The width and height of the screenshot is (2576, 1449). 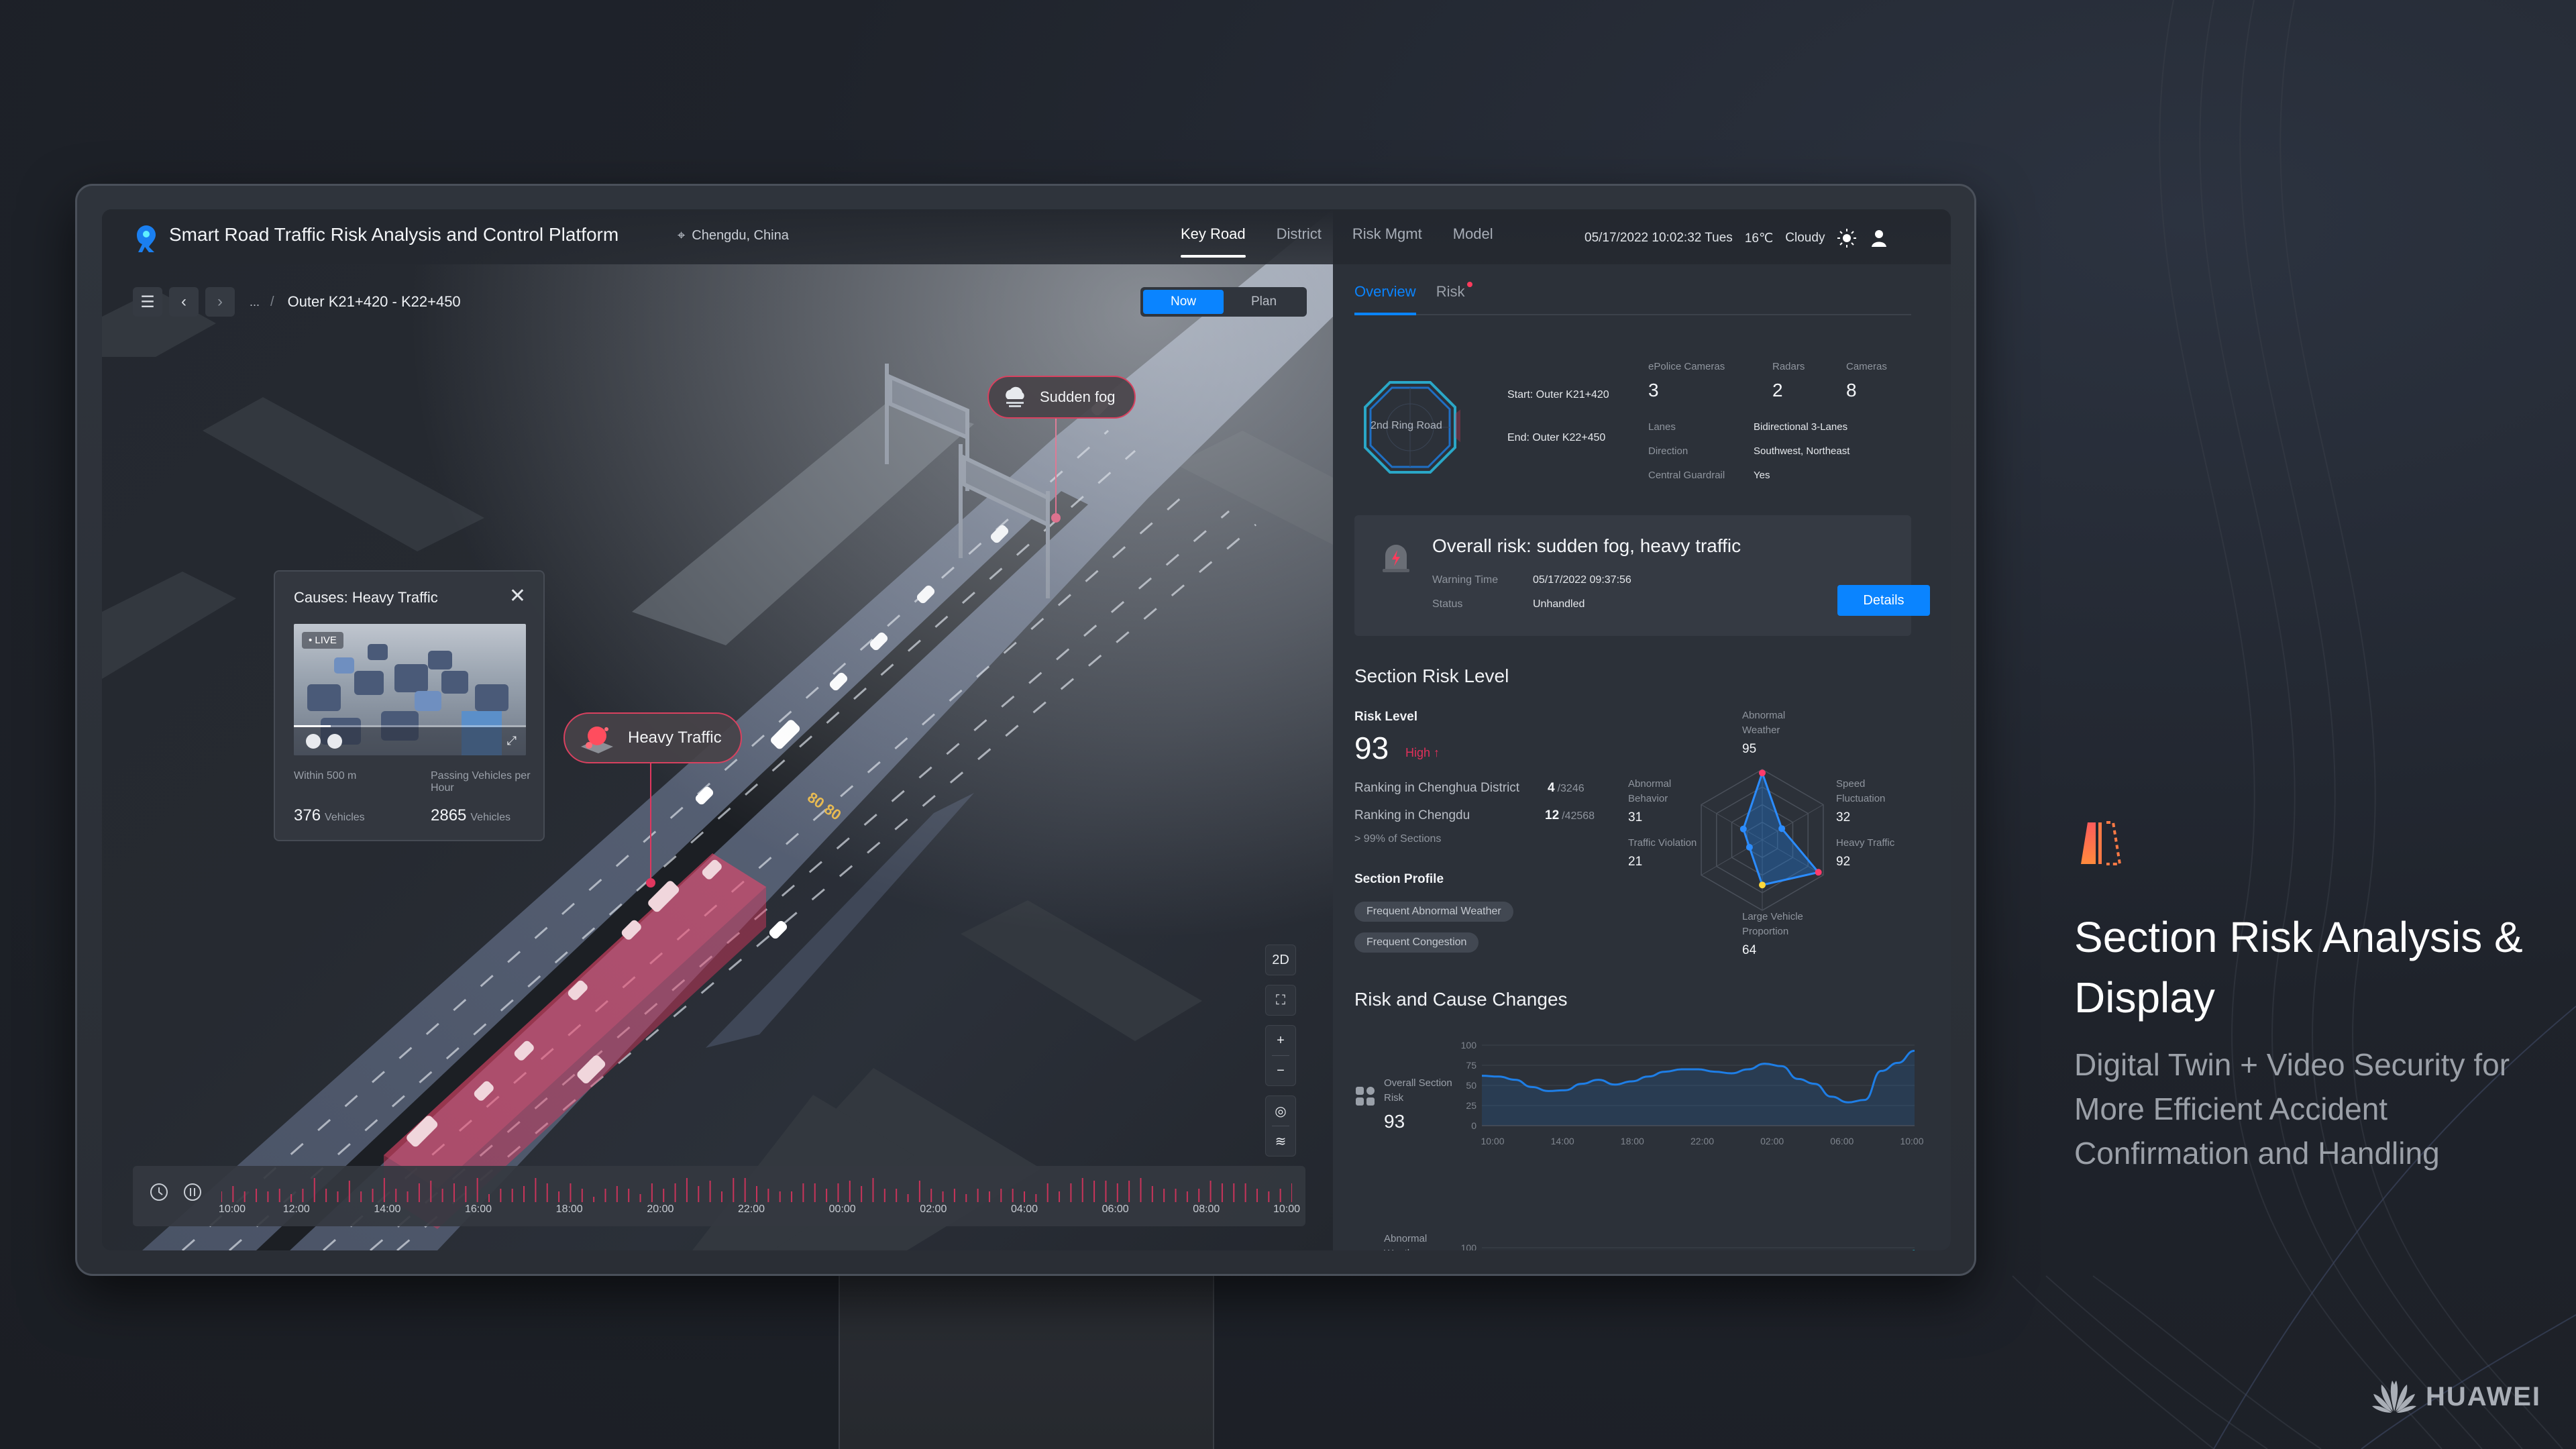 What do you see at coordinates (329, 815) in the screenshot?
I see `within-value: 376 Vehicles` at bounding box center [329, 815].